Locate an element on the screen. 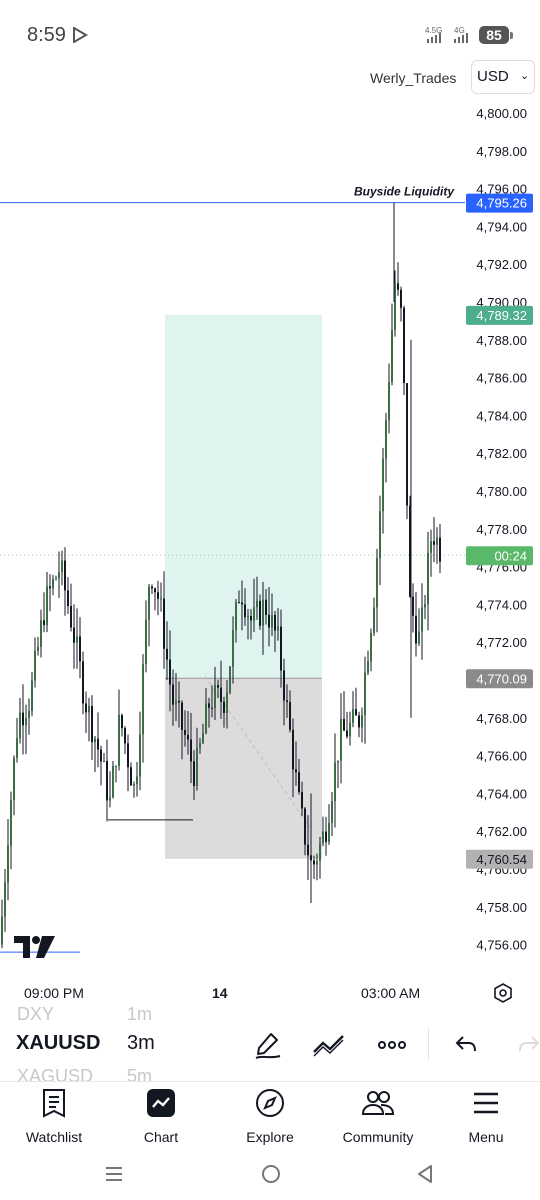  home-icon is located at coordinates (271, 1174).